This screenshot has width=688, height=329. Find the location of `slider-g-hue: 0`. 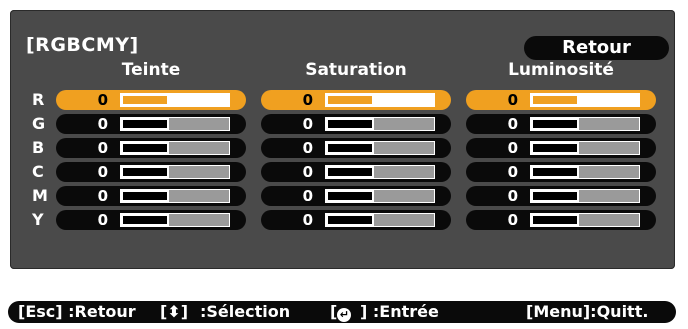

slider-g-hue: 0 is located at coordinates (151, 124).